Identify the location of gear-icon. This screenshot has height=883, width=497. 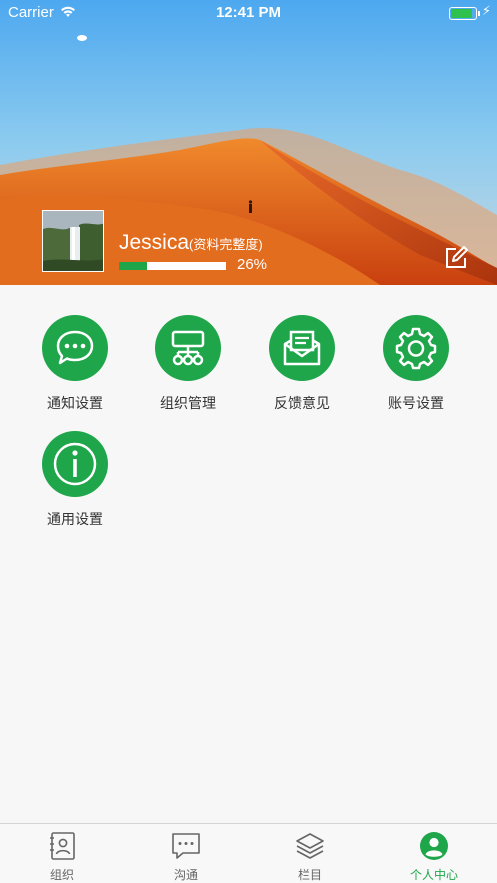
(416, 348).